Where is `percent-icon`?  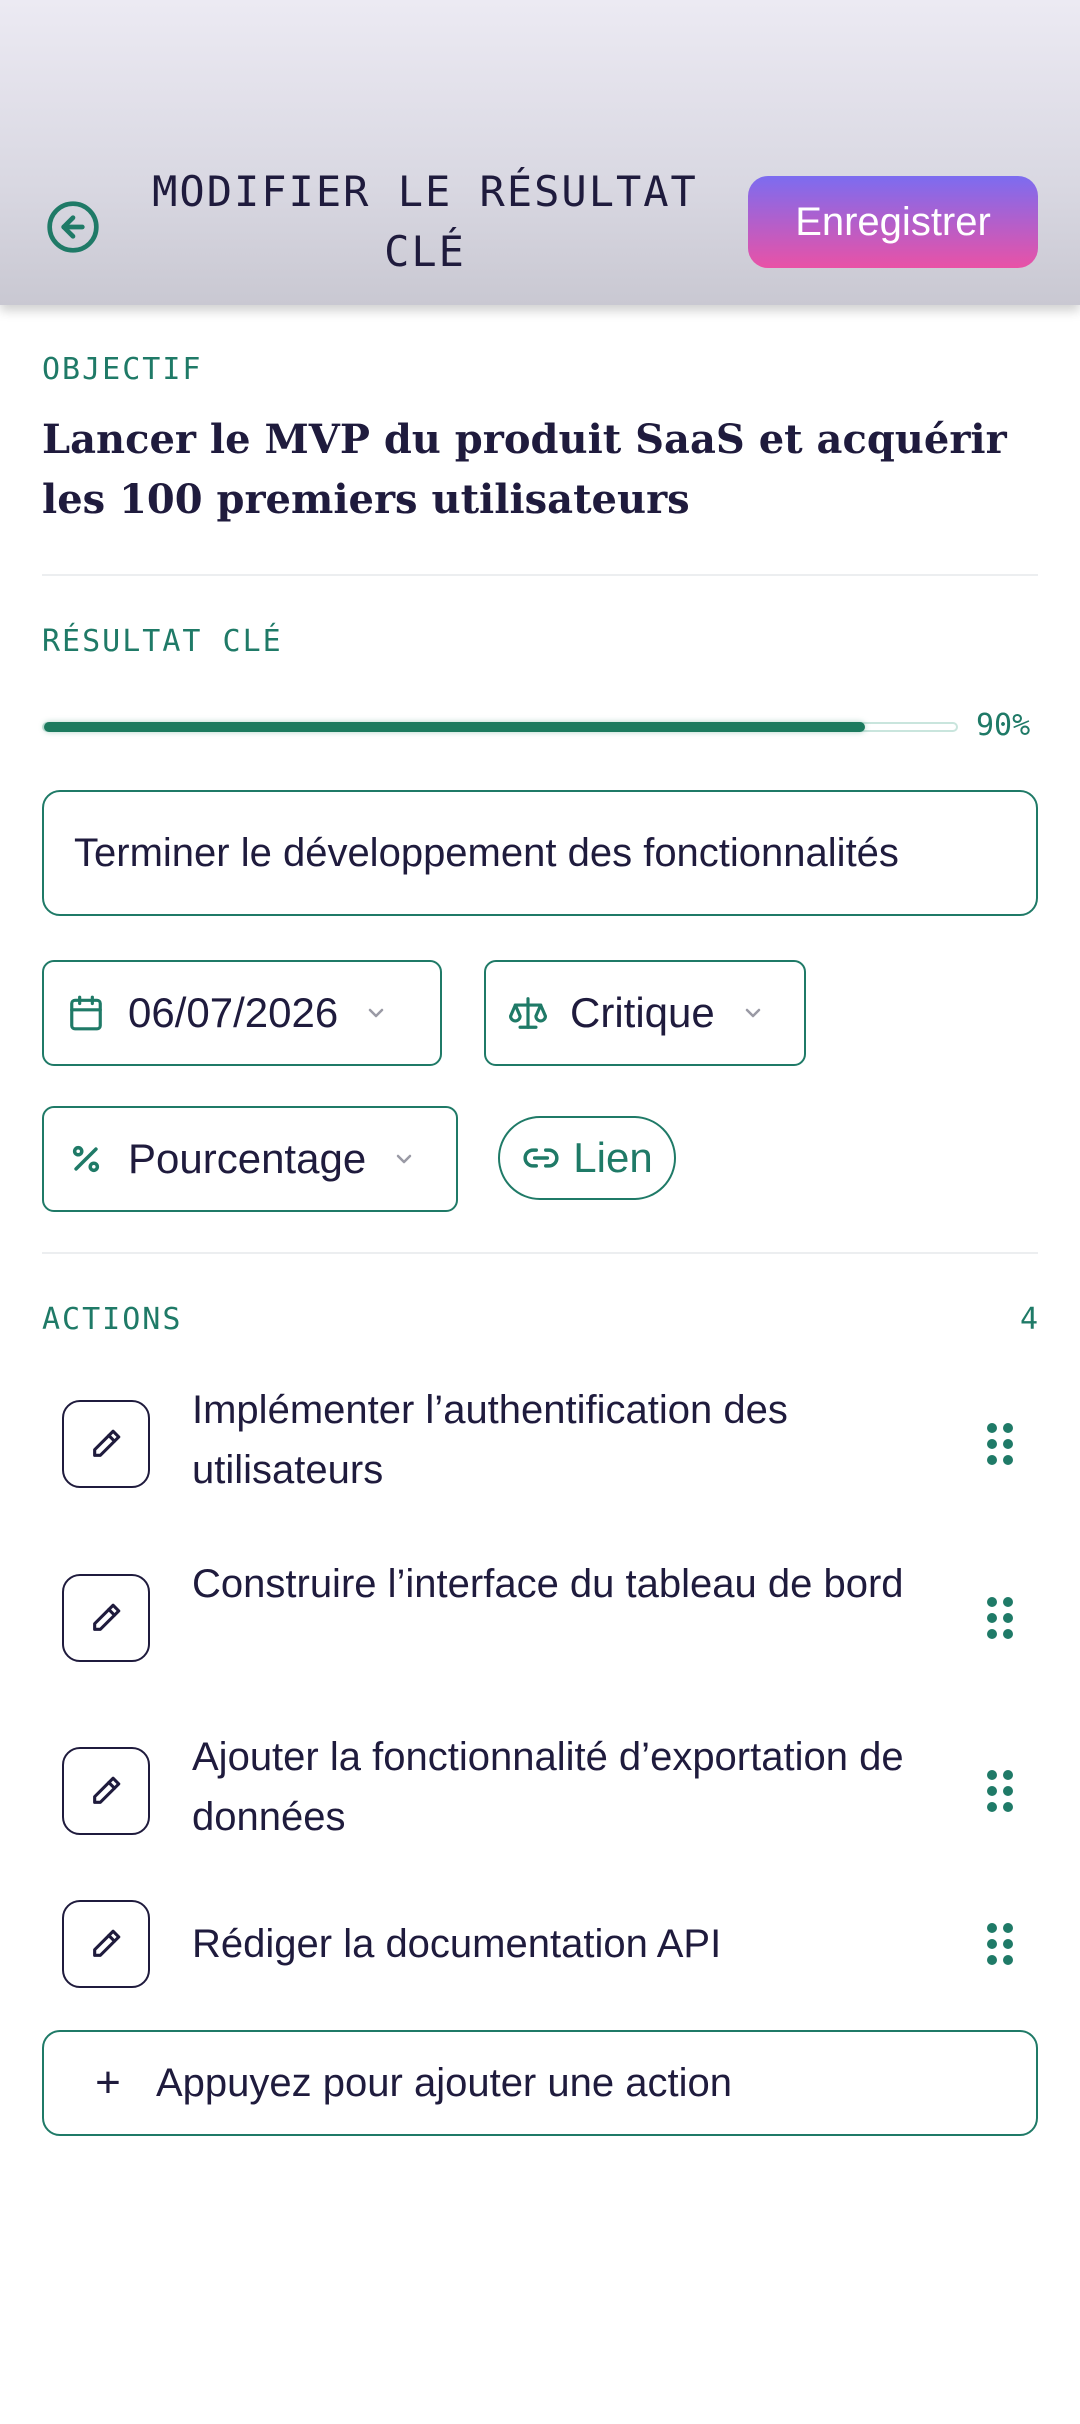
percent-icon is located at coordinates (86, 1159).